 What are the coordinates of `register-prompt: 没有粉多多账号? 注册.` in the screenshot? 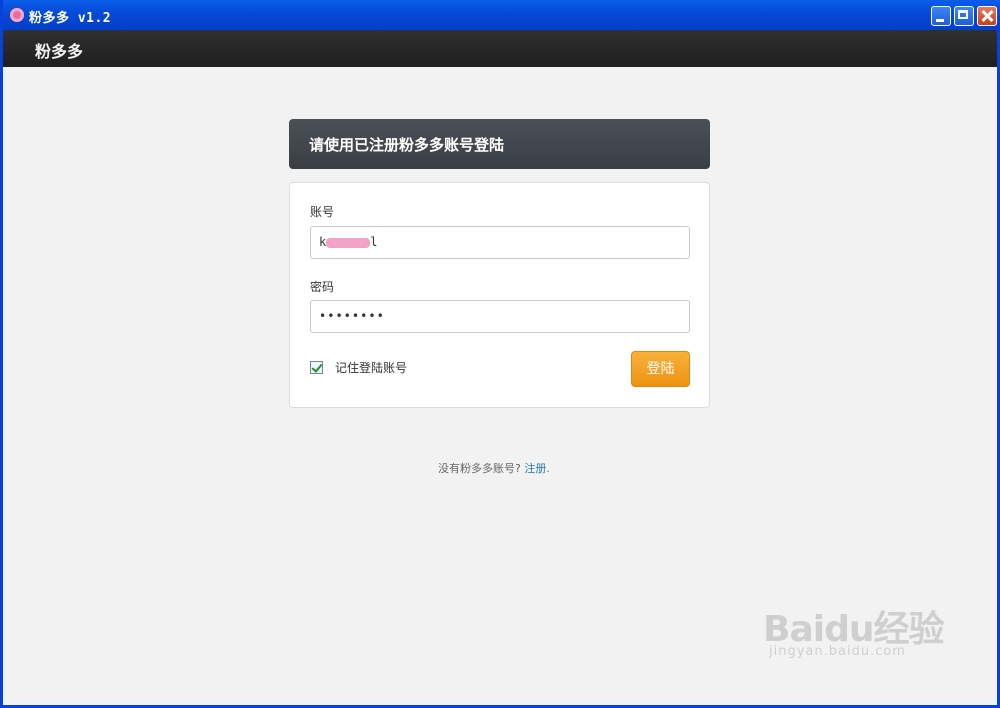 It's located at (494, 468).